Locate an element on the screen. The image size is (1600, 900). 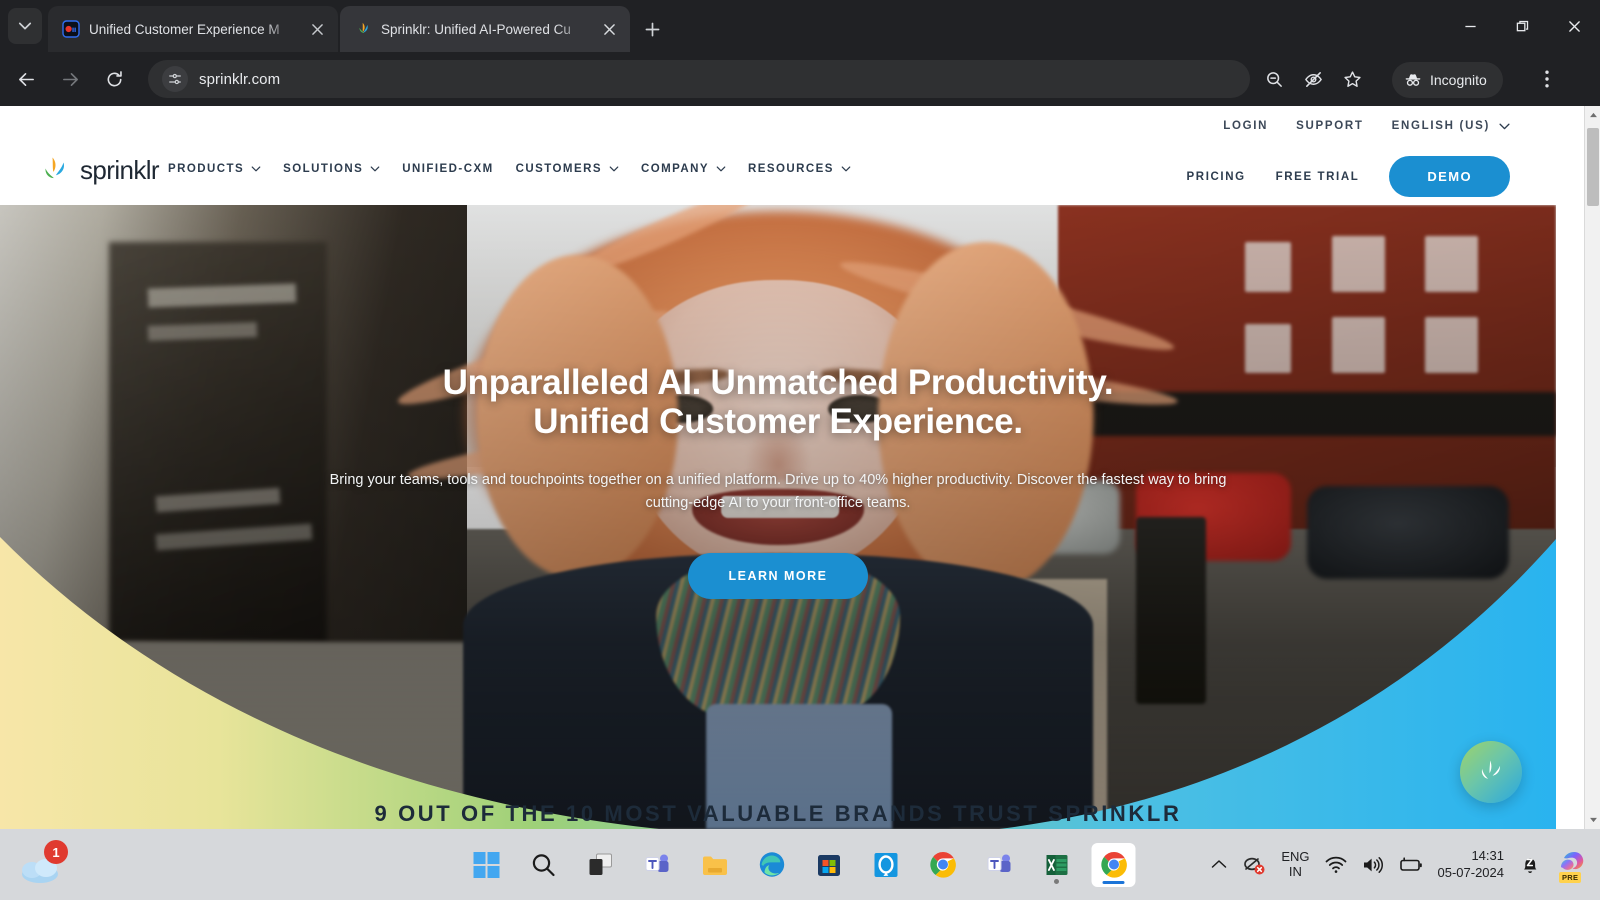
zoom-out-icon is located at coordinates (1274, 79).